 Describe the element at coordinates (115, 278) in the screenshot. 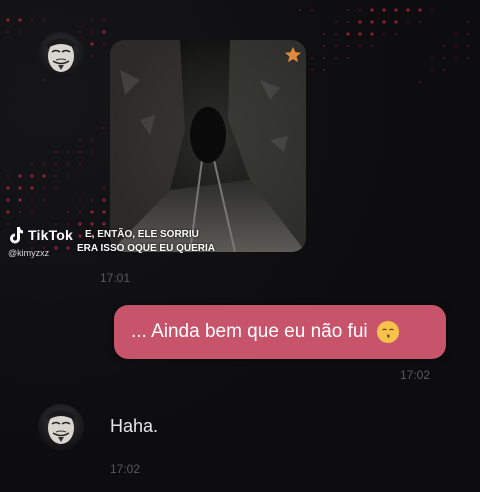

I see `message-timestamp: 17:01` at that location.